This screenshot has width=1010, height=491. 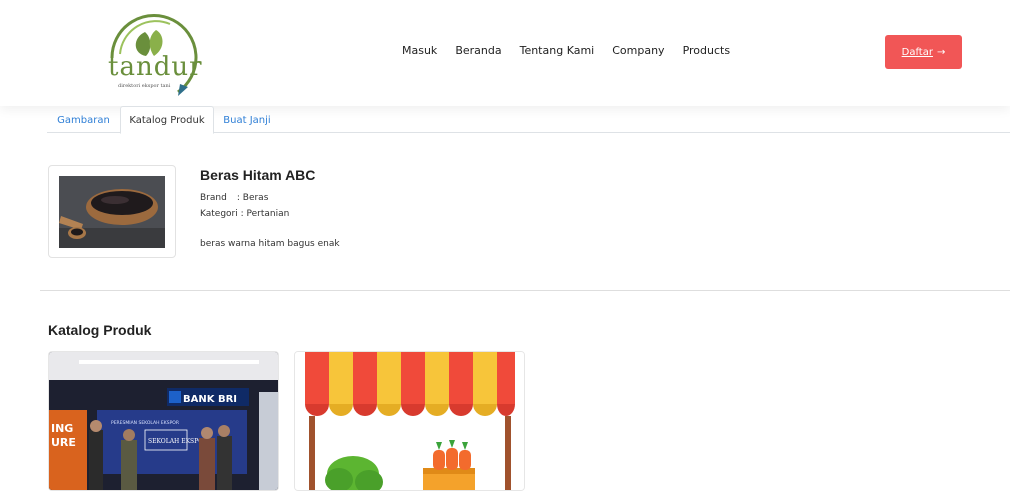 What do you see at coordinates (941, 52) in the screenshot?
I see `arrow-right-icon: →` at bounding box center [941, 52].